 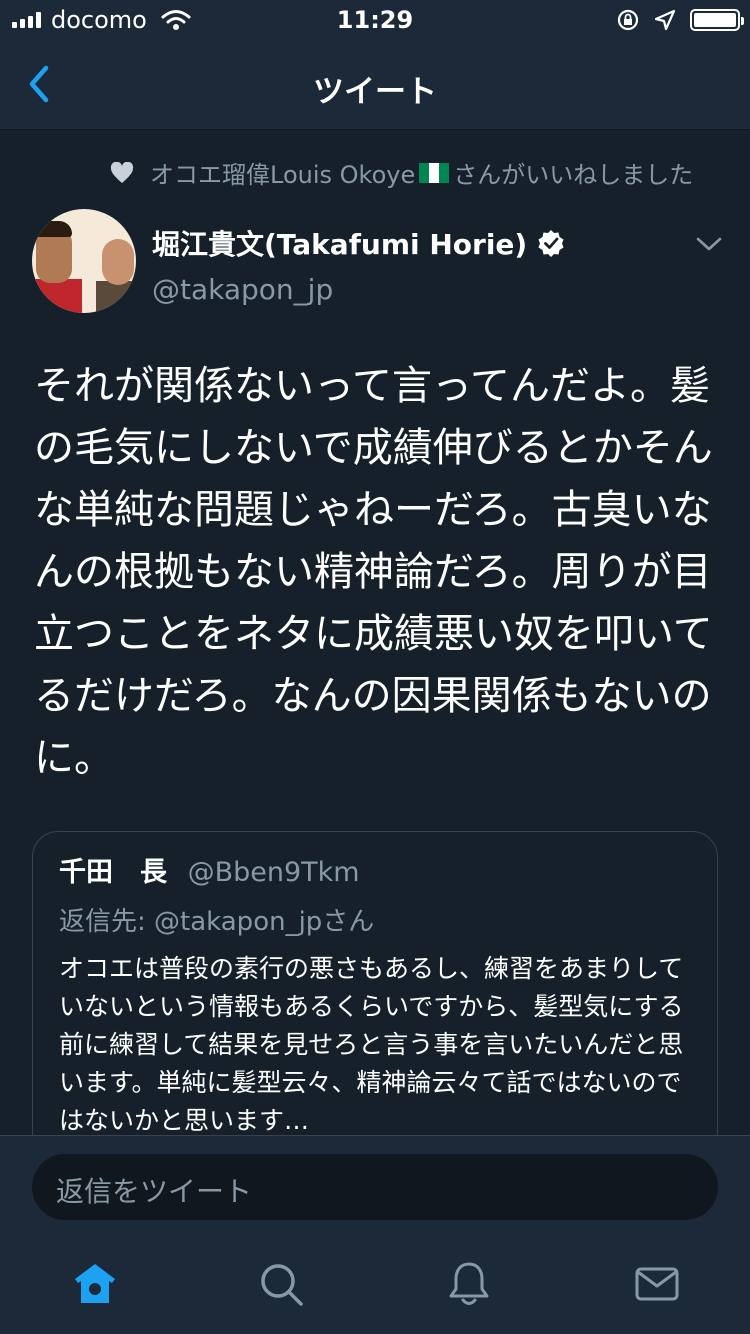 I want to click on tab-bar, so click(x=375, y=1284).